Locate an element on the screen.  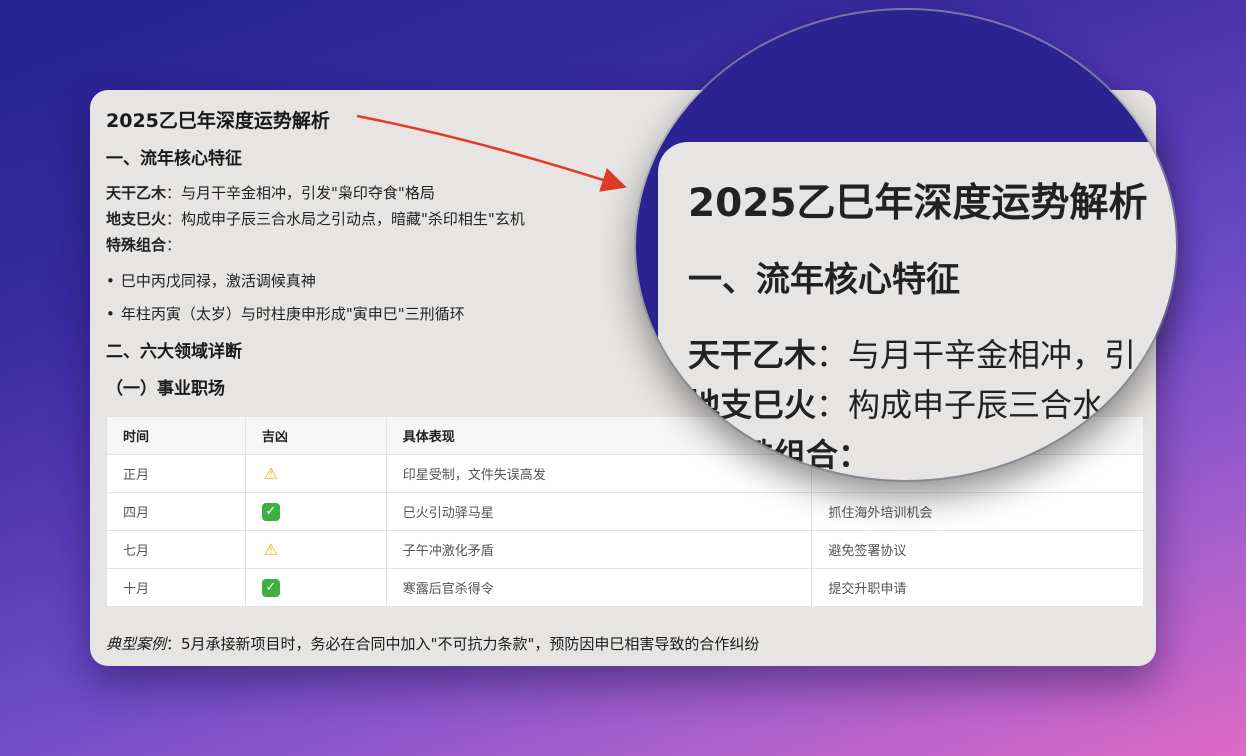
magnified-line-tiangan-text: ：与月干辛金相冲，引 is located at coordinates (976, 355).